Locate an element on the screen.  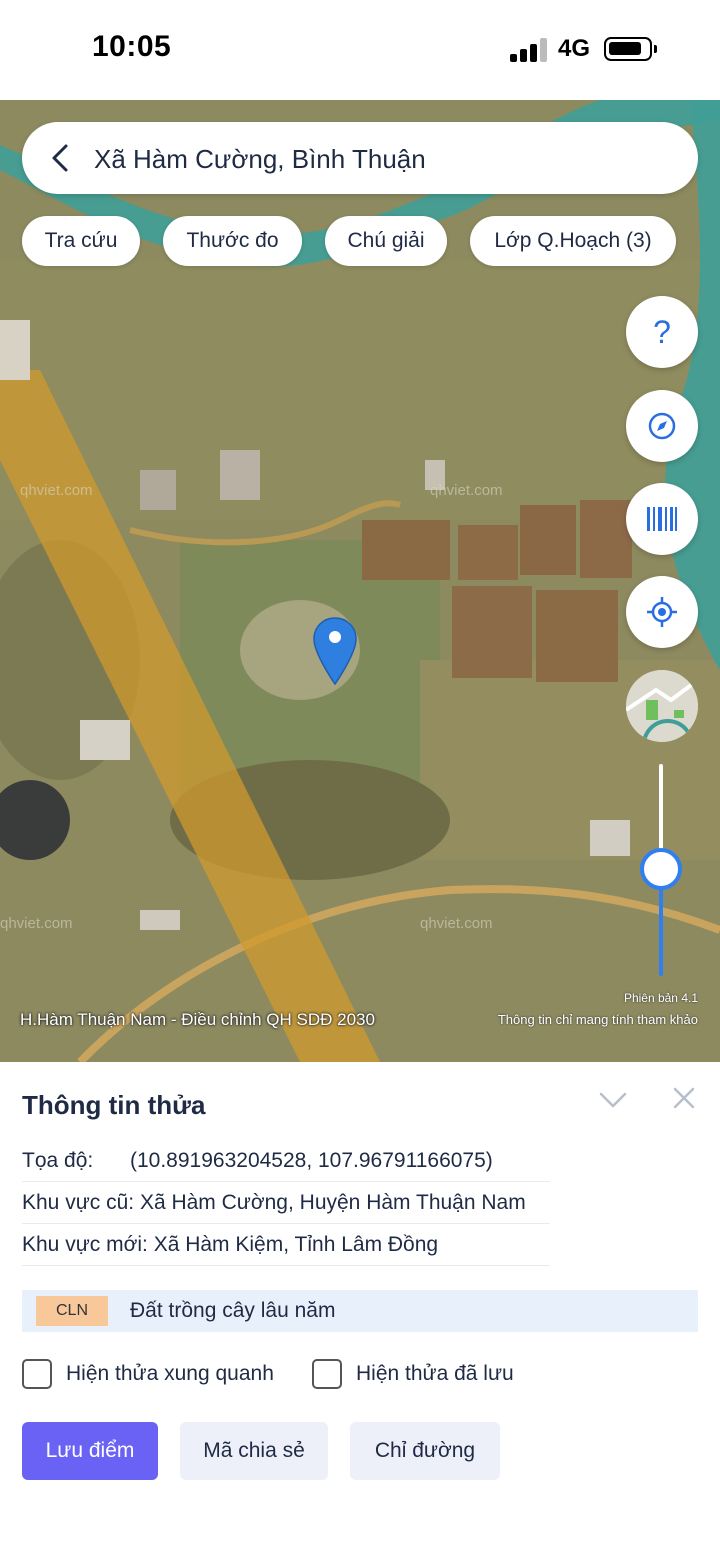
barcode-icon is located at coordinates (662, 519).